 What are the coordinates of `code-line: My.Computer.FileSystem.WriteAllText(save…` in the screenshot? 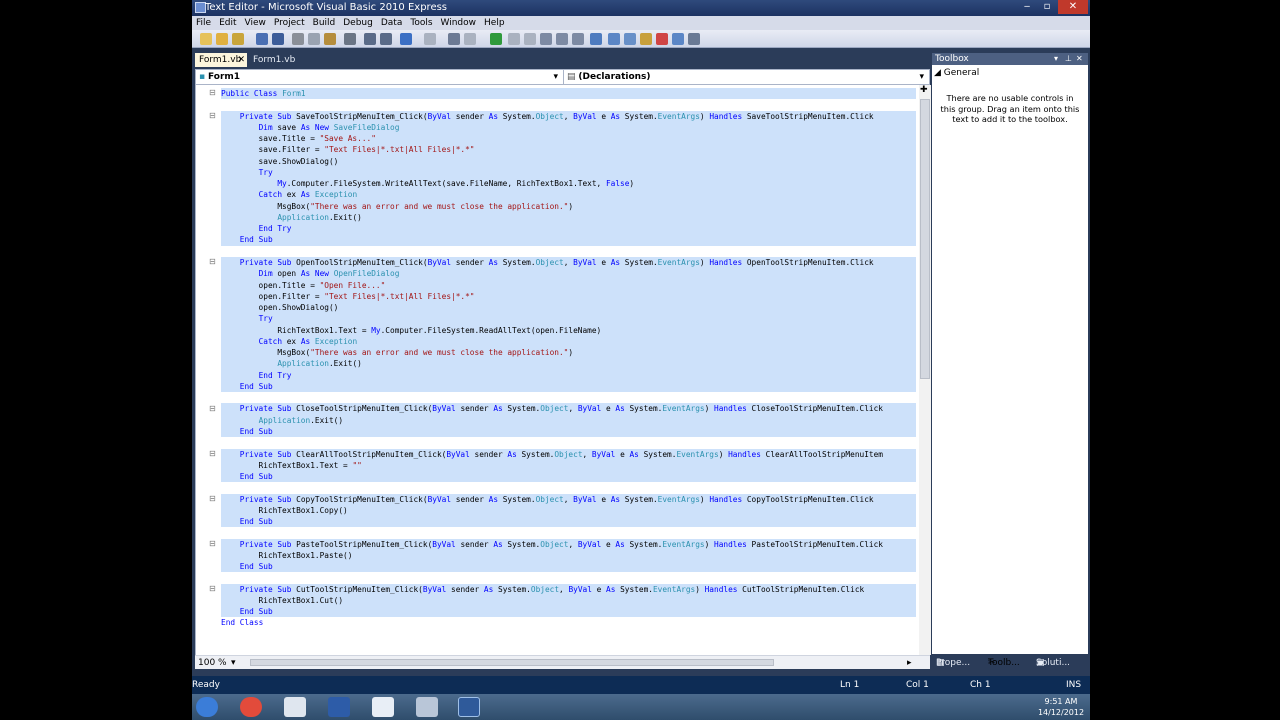 It's located at (568, 184).